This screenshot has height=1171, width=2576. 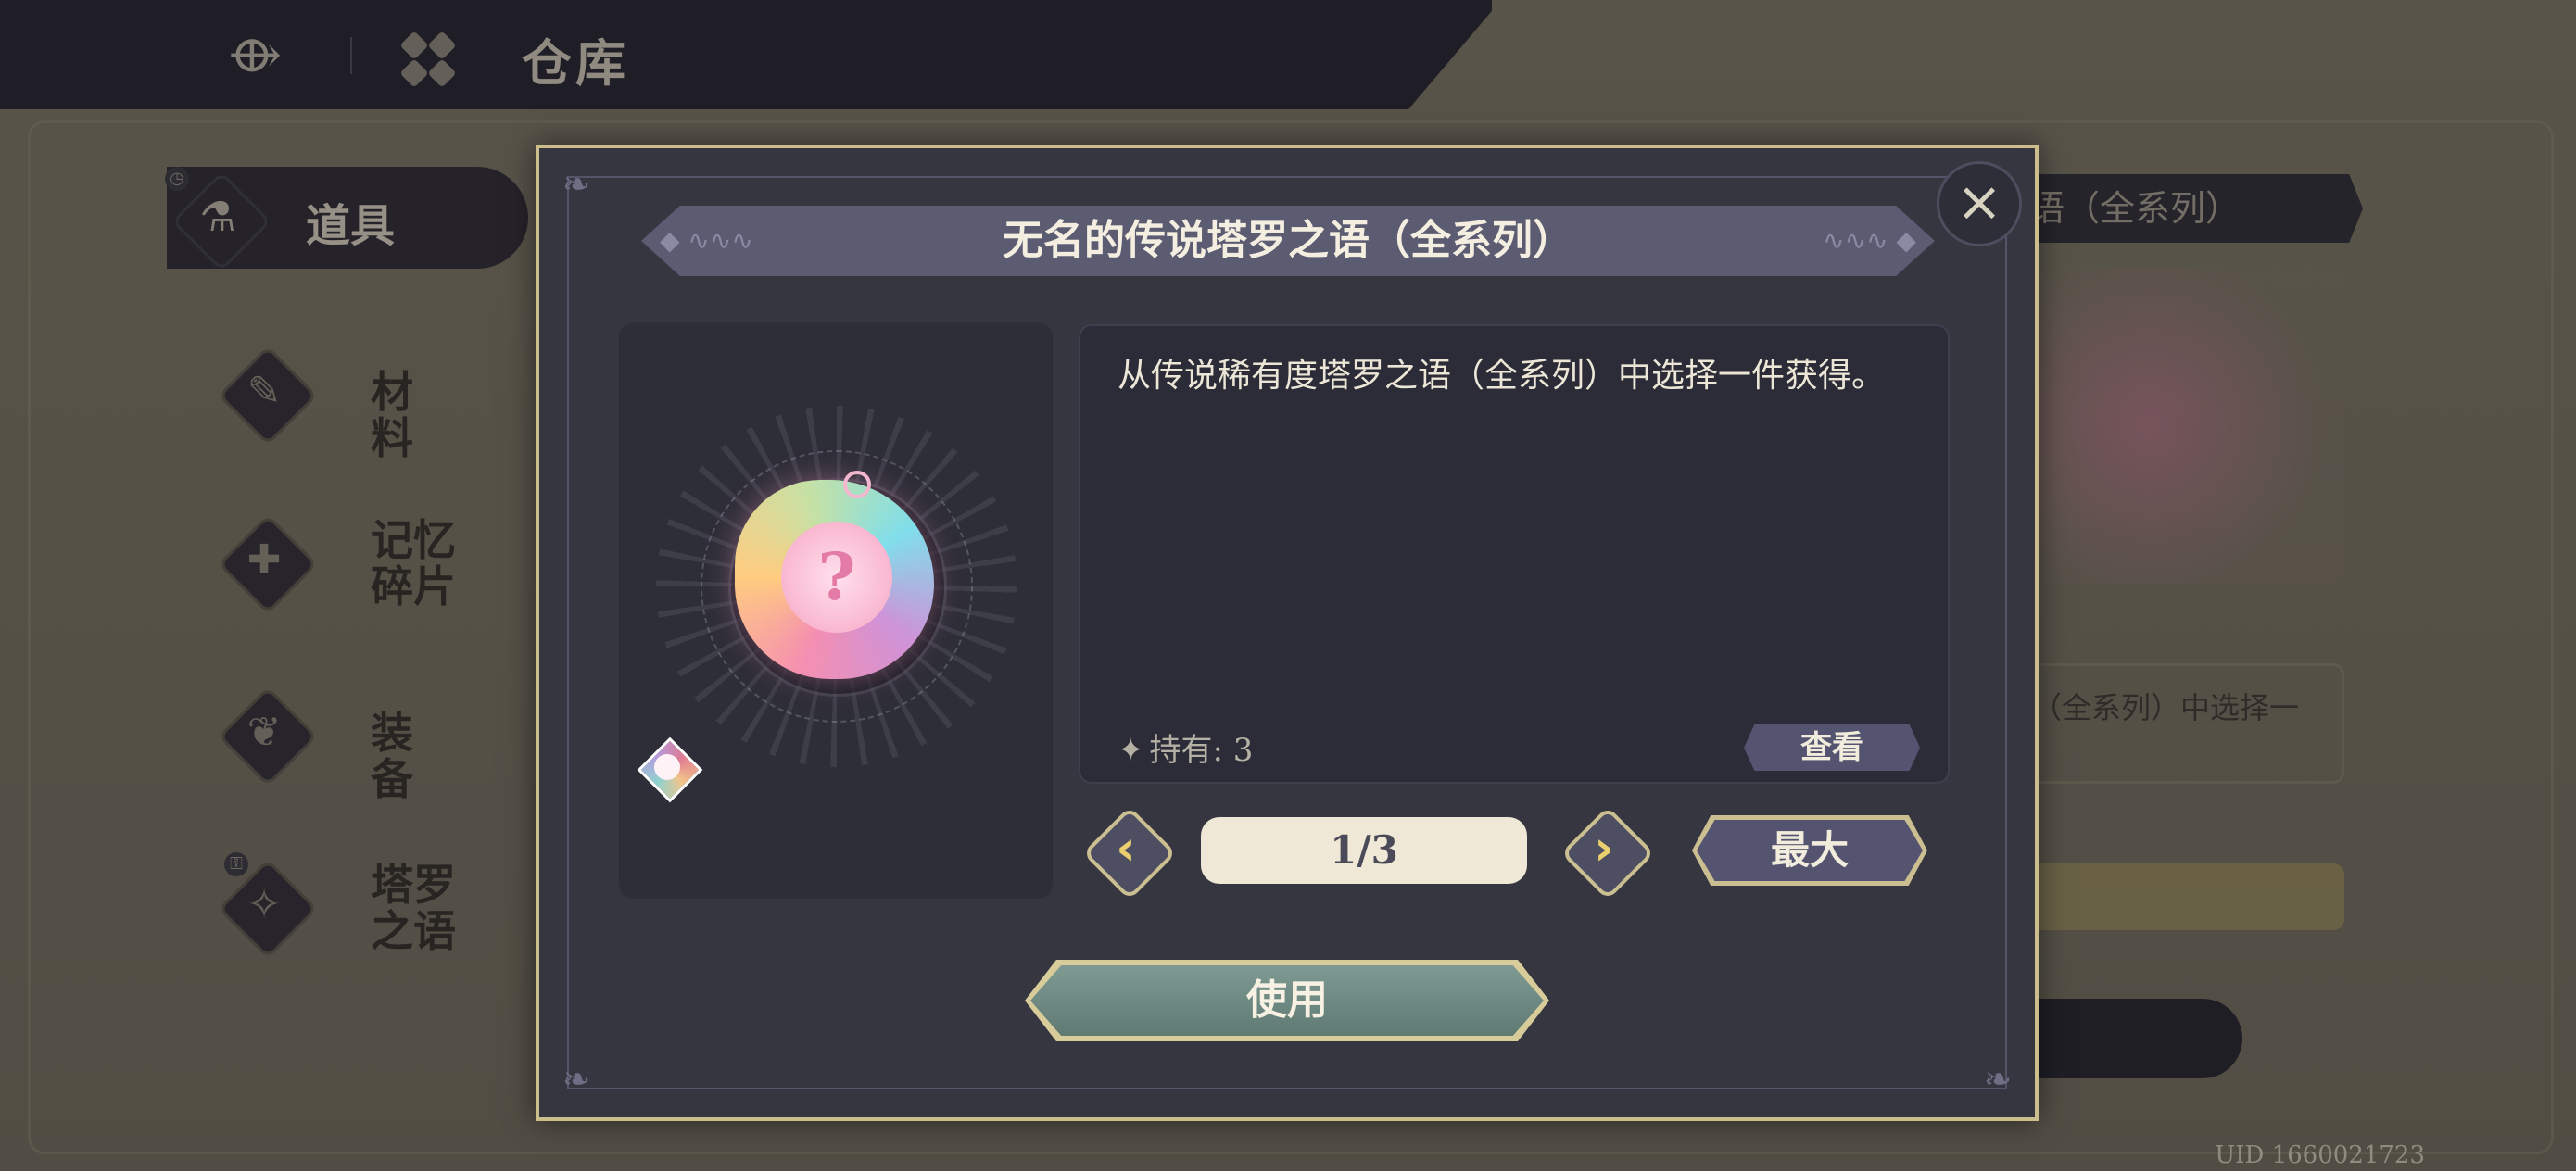 I want to click on decrease-button: ‹, so click(x=1130, y=853).